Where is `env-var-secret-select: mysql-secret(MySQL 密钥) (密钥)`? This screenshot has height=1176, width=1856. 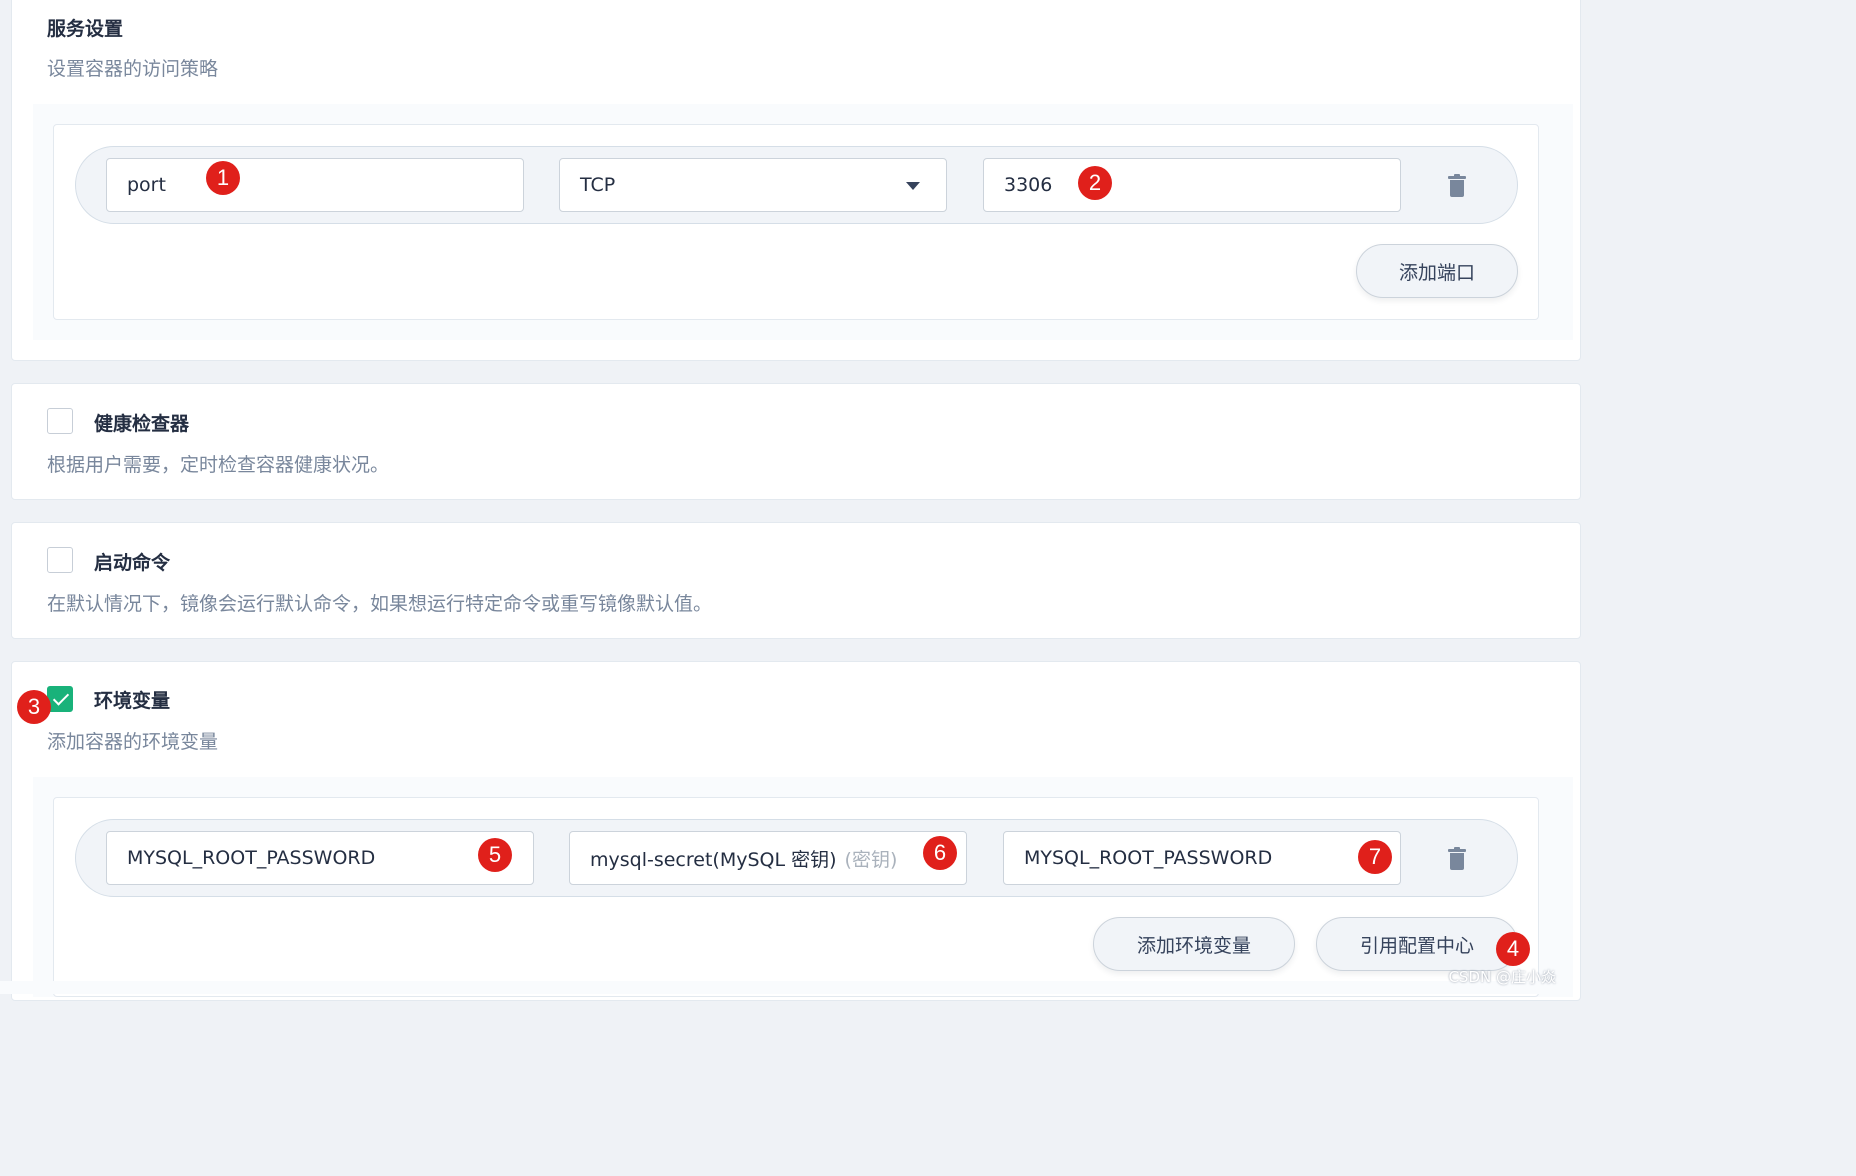 env-var-secret-select: mysql-secret(MySQL 密钥) (密钥) is located at coordinates (768, 858).